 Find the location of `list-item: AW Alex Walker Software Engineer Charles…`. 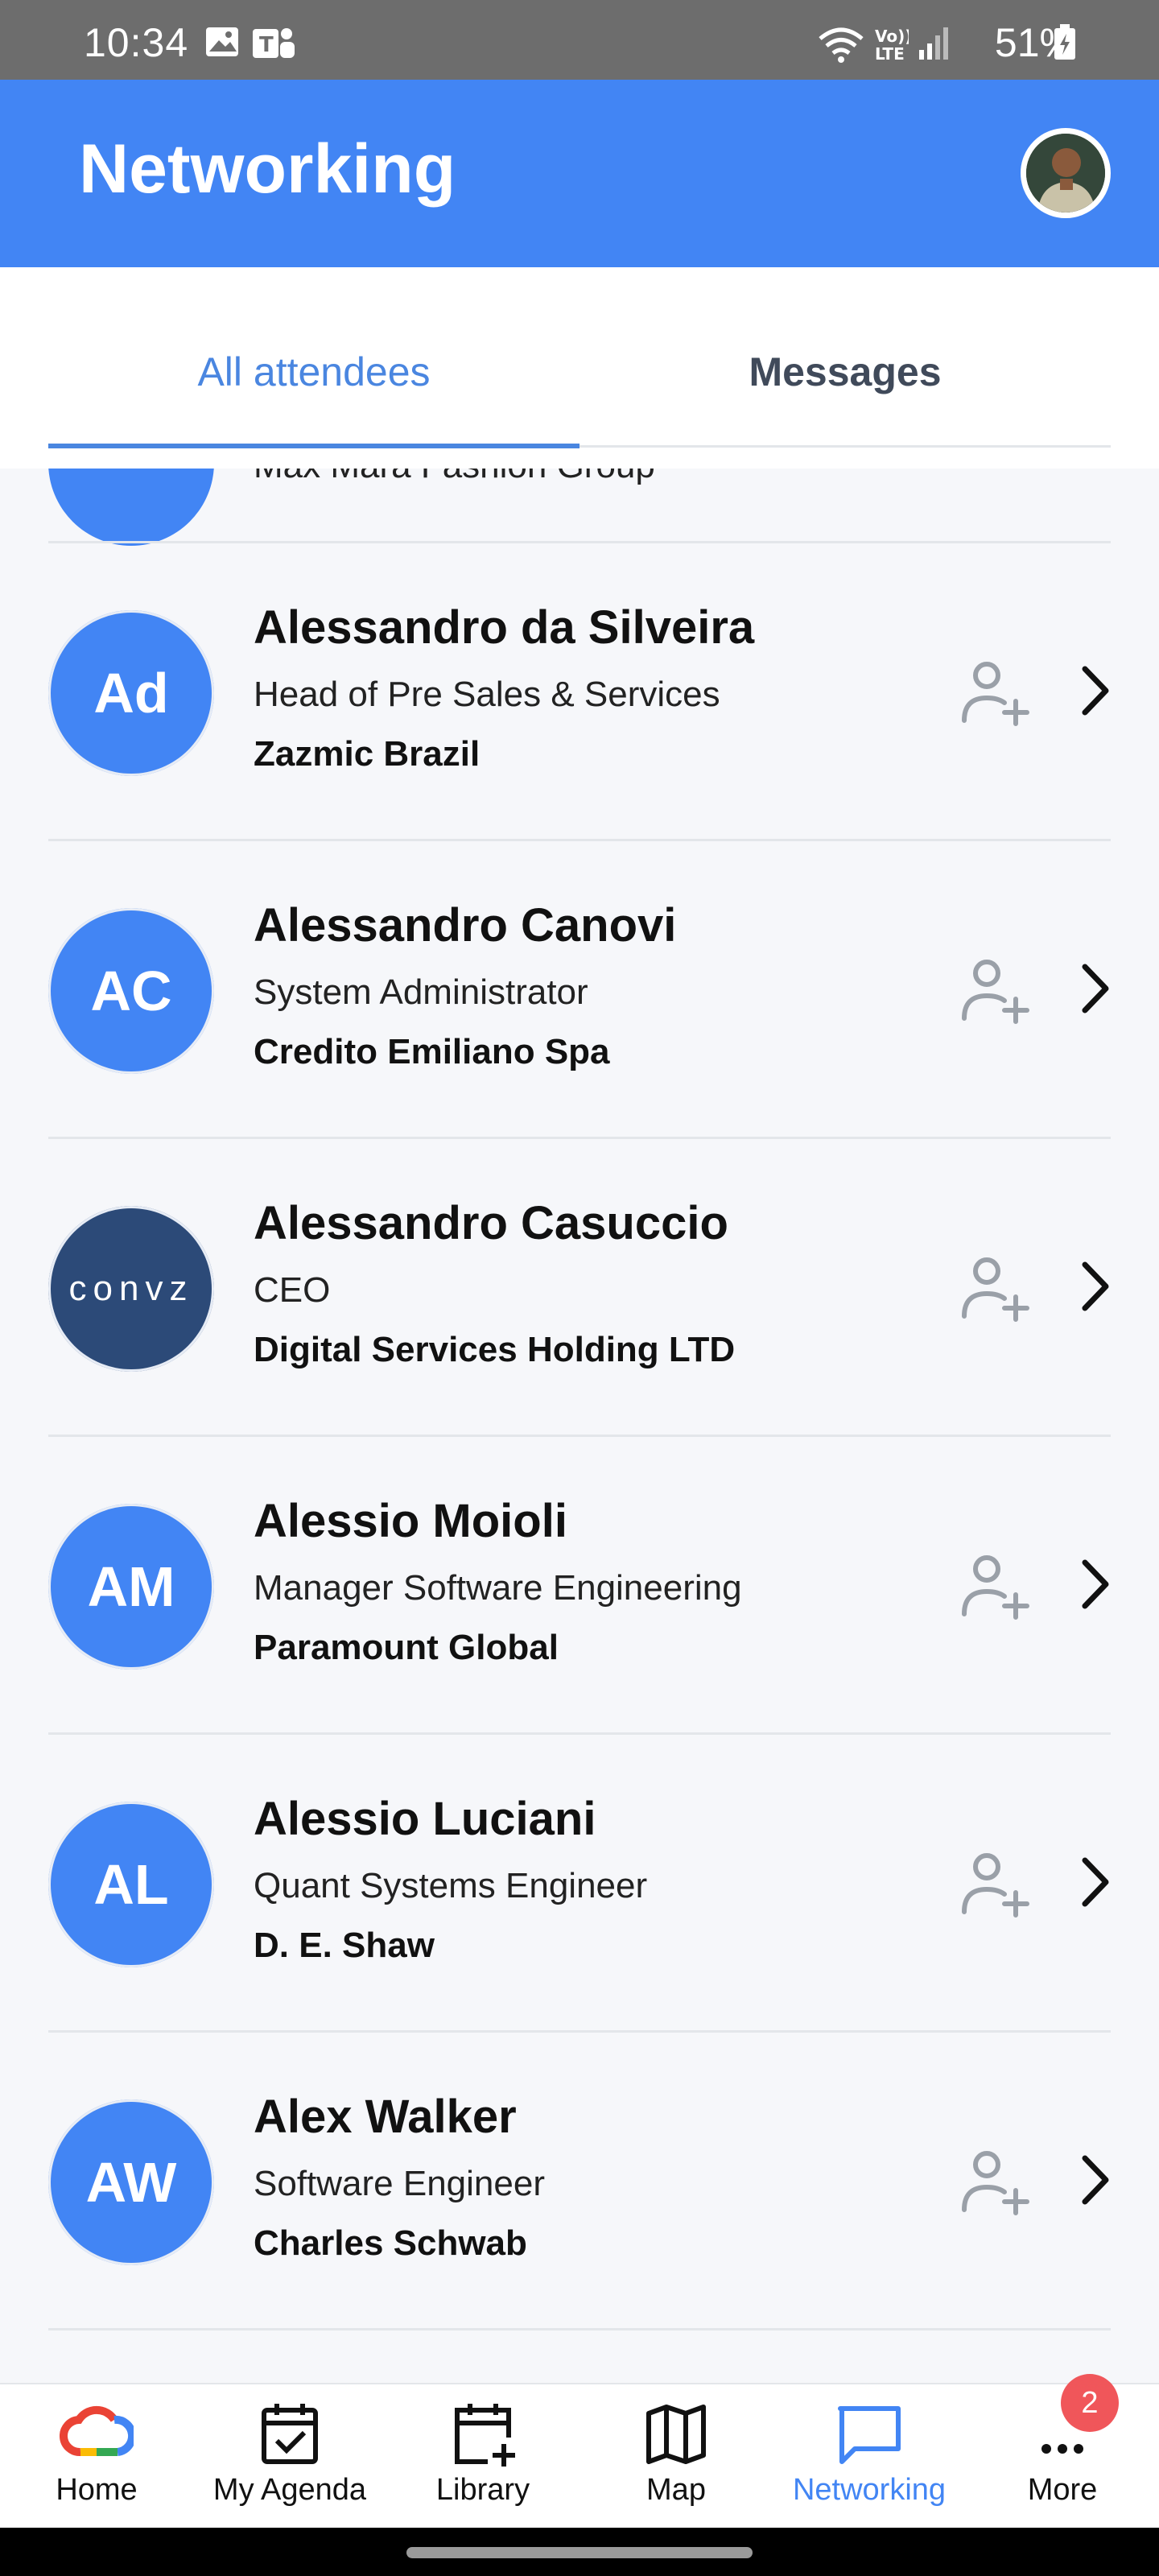

list-item: AW Alex Walker Software Engineer Charles… is located at coordinates (579, 2180).